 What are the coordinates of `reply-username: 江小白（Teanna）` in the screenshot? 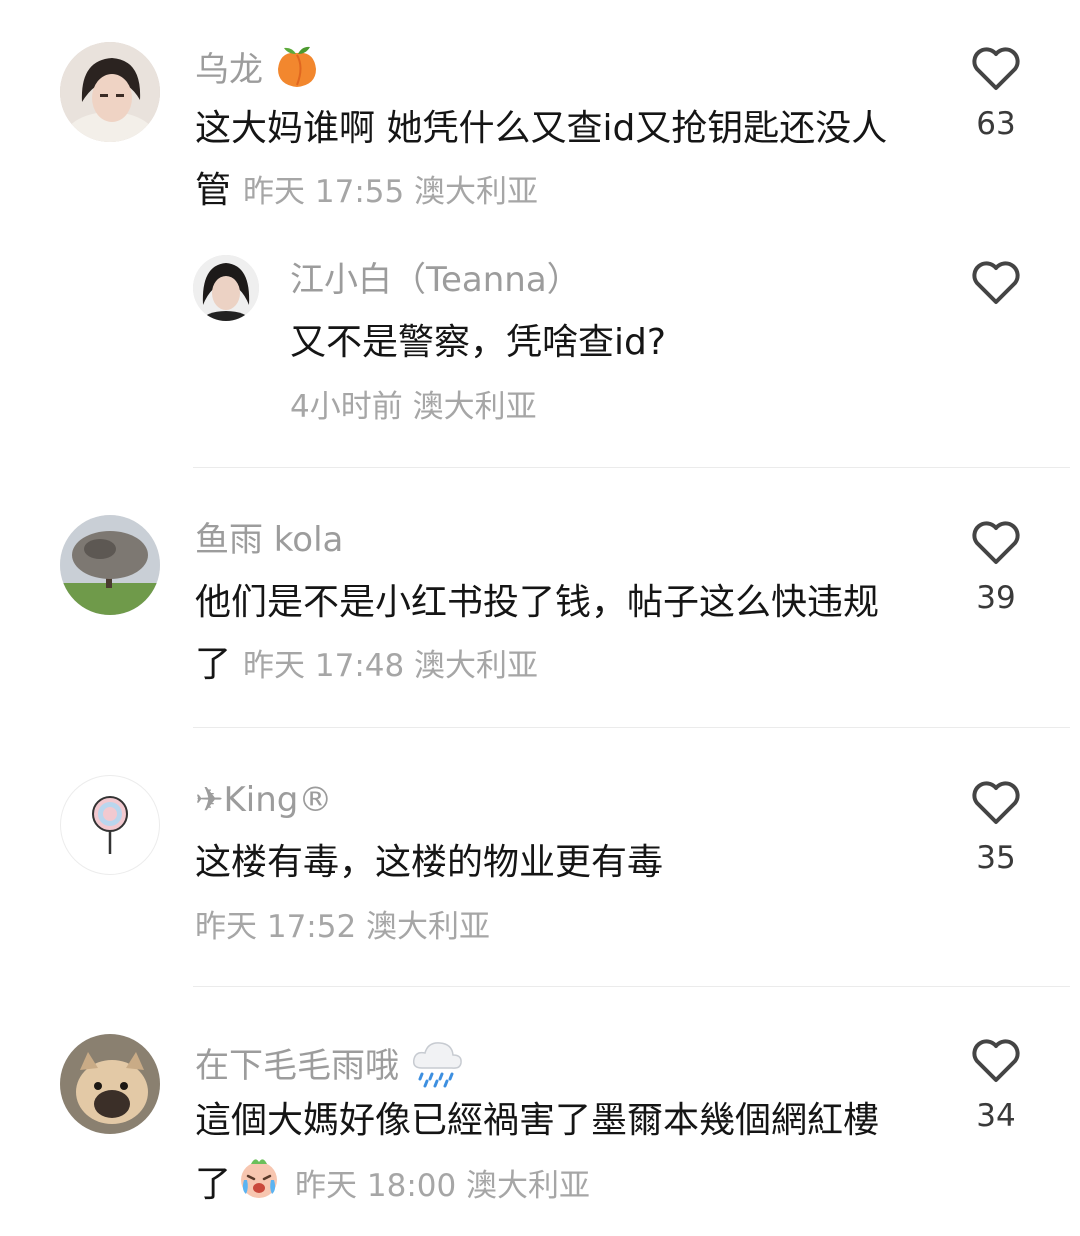 It's located at (435, 280).